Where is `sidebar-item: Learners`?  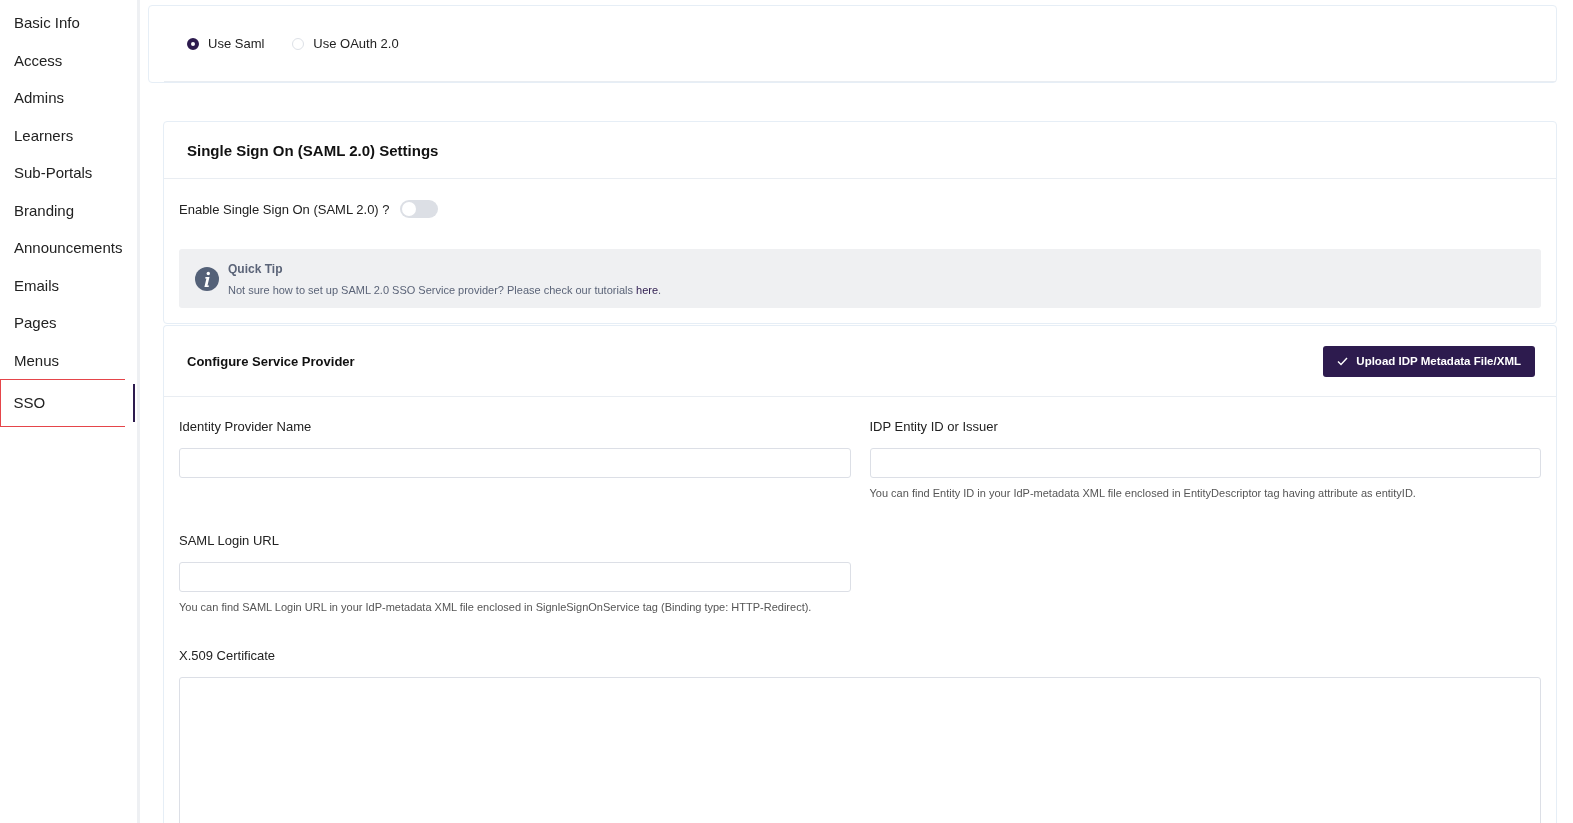 sidebar-item: Learners is located at coordinates (38, 135).